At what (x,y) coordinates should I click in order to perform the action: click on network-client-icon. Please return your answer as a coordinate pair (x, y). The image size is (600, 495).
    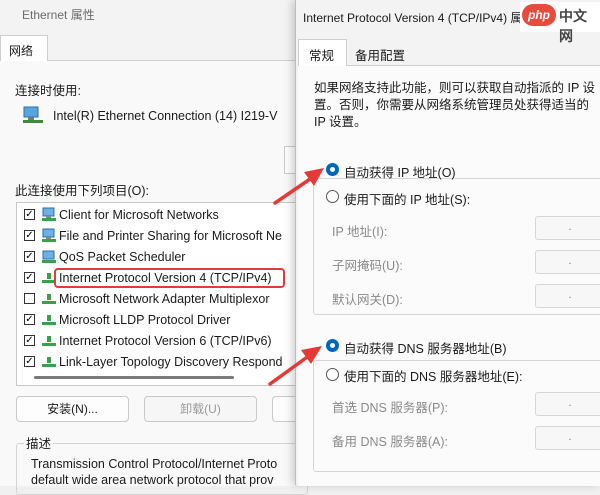
    Looking at the image, I should click on (49, 214).